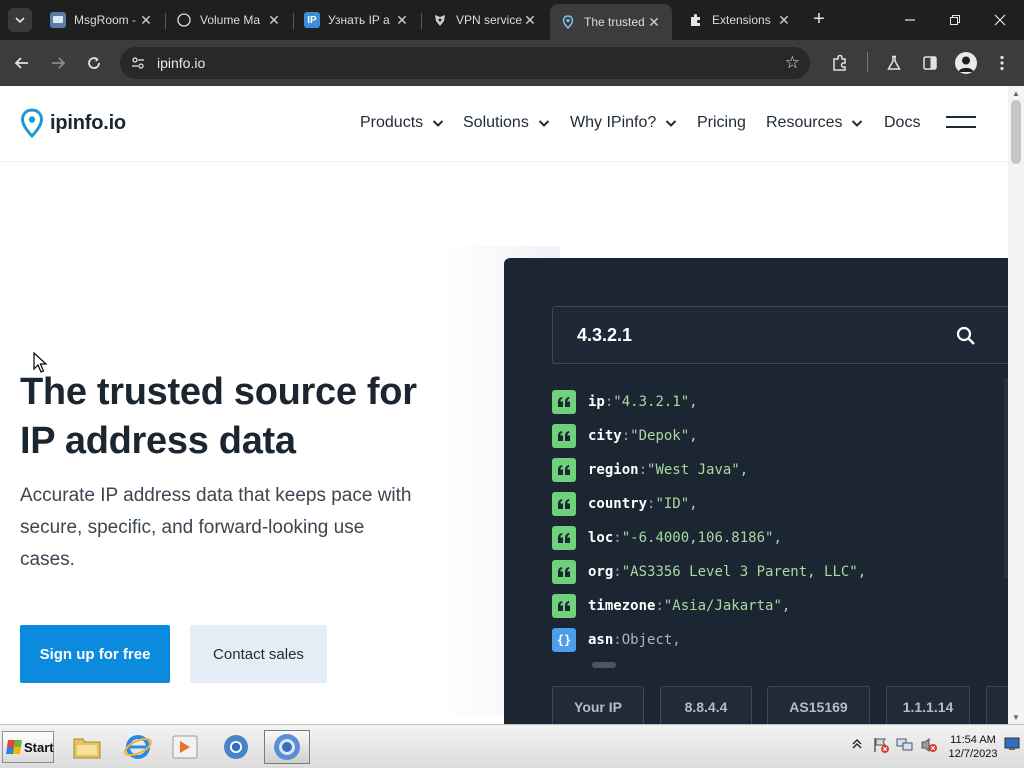  Describe the element at coordinates (815, 123) in the screenshot. I see `nav-resources: Resources` at that location.